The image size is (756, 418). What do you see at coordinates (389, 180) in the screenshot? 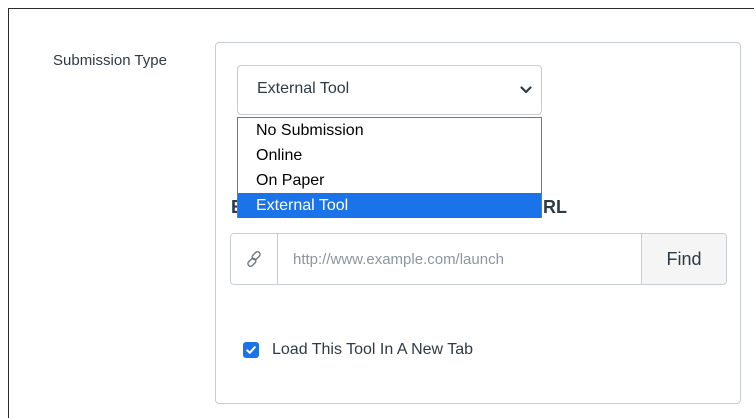
I see `option-on-paper: On Paper` at bounding box center [389, 180].